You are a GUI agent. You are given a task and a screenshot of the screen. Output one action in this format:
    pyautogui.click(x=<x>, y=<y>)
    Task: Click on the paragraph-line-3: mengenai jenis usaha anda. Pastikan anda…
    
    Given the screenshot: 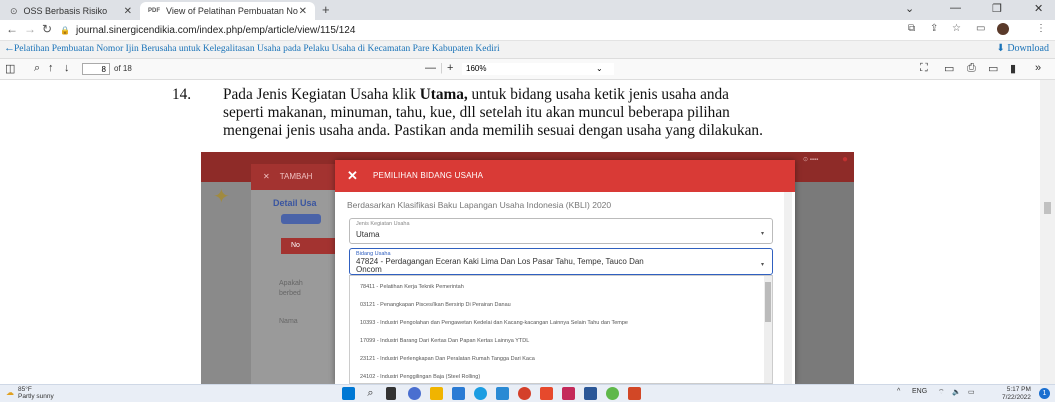 What is the action you would take?
    pyautogui.click(x=493, y=130)
    